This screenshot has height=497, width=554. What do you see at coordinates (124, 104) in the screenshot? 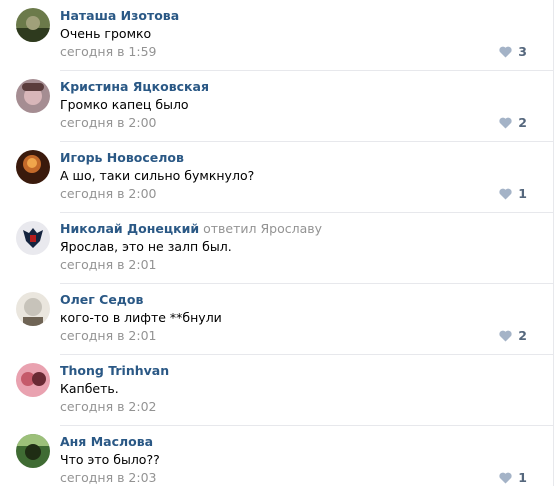
I see `comment-text: Громко капец было` at bounding box center [124, 104].